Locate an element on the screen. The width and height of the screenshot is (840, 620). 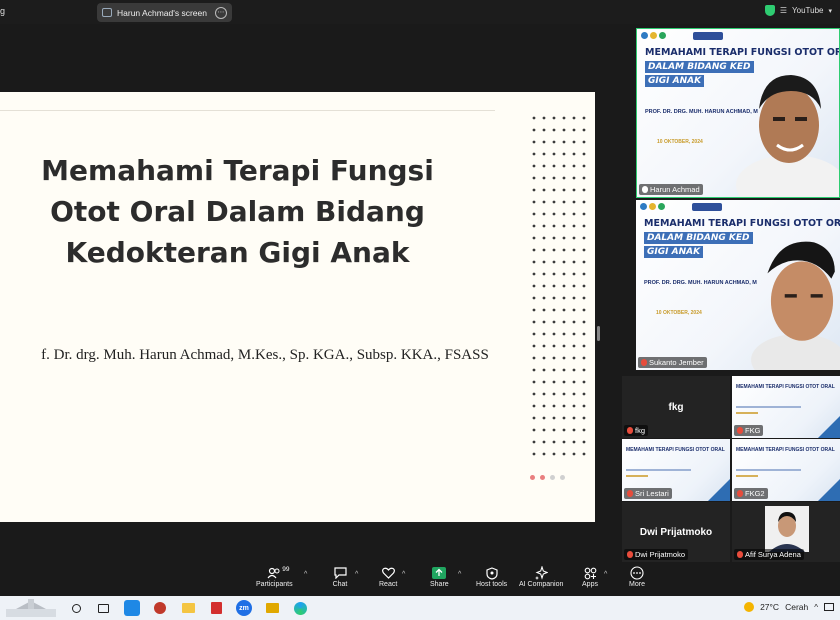
video-tile-afif-surya-adena: Afif Surya Adena is located at coordinates (786, 532).